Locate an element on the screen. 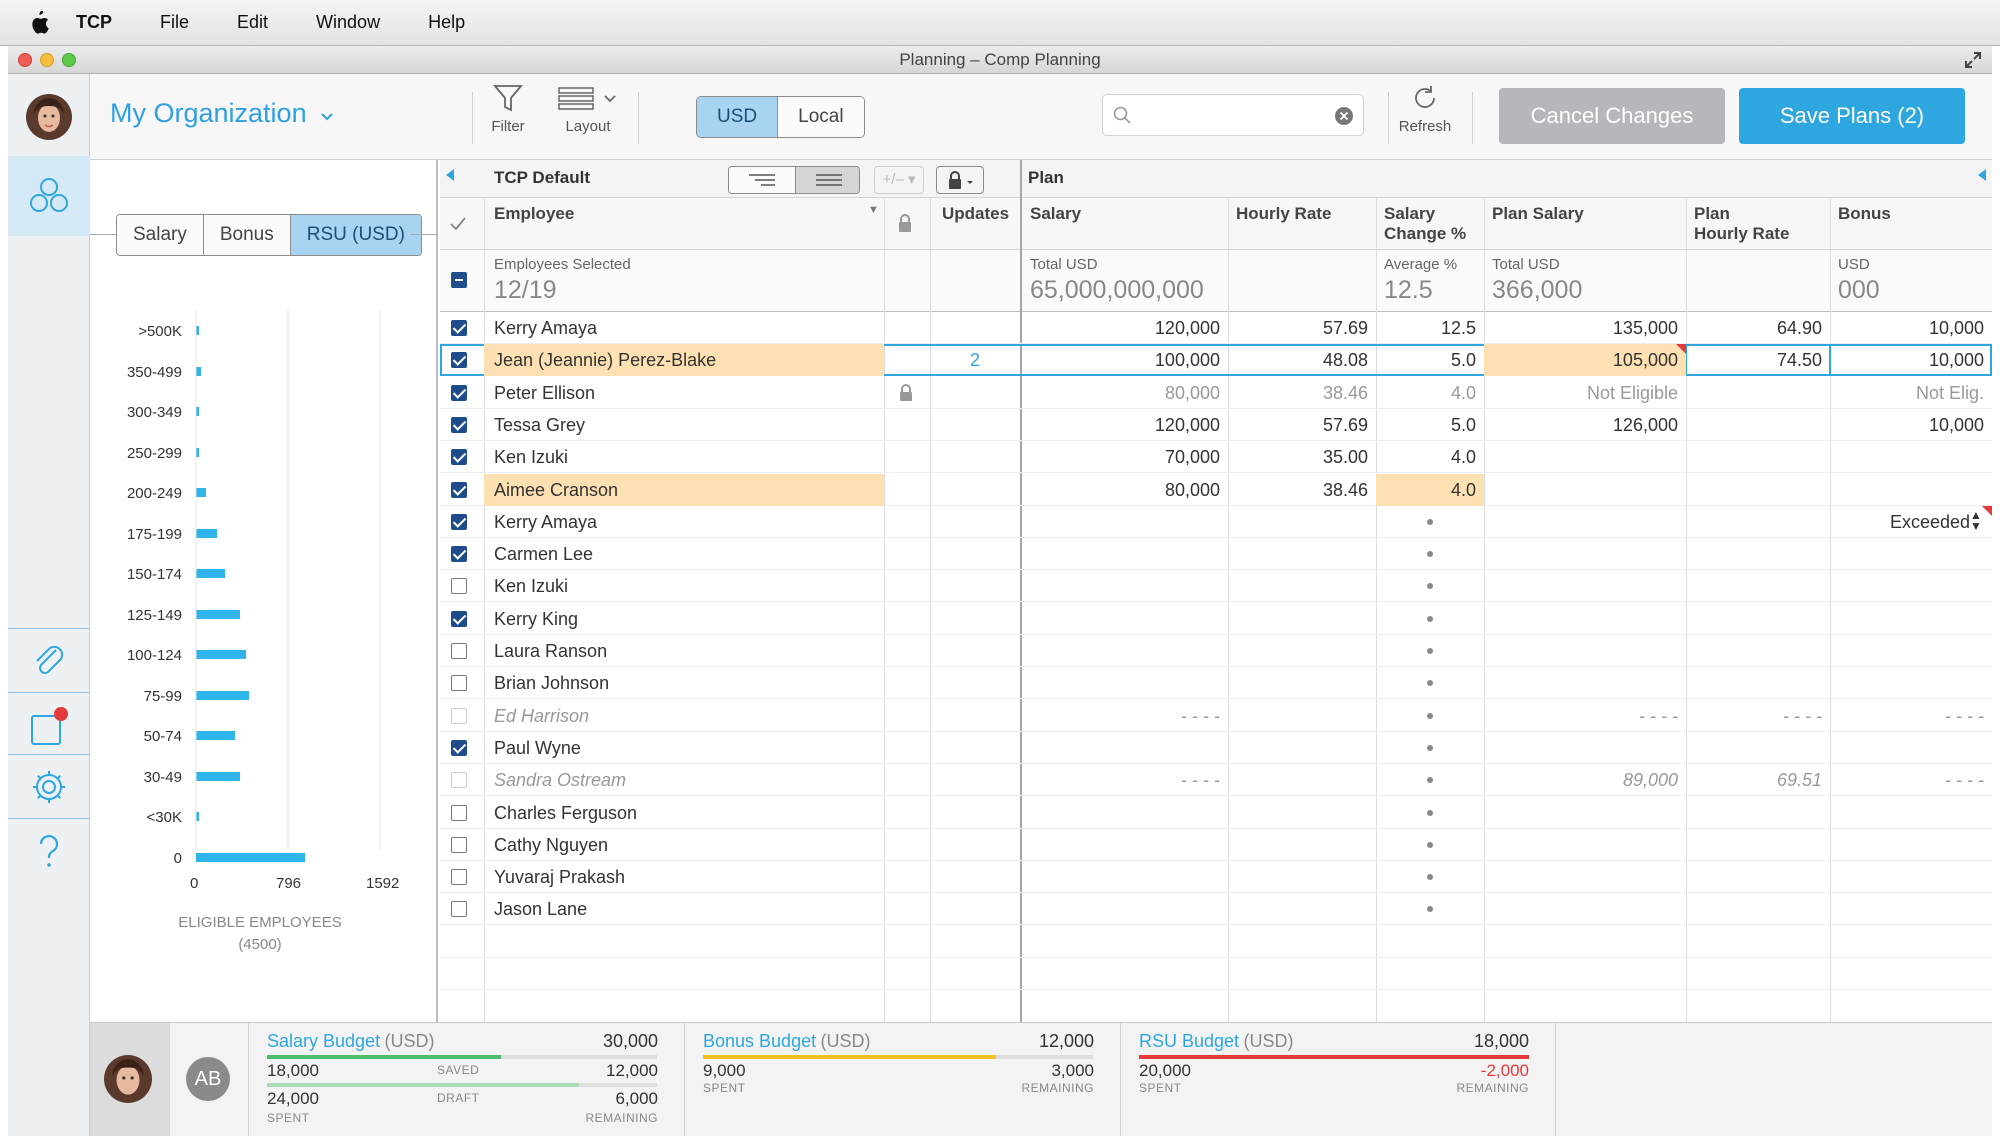 This screenshot has height=1136, width=2000. collapse-right-icon is located at coordinates (1982, 175).